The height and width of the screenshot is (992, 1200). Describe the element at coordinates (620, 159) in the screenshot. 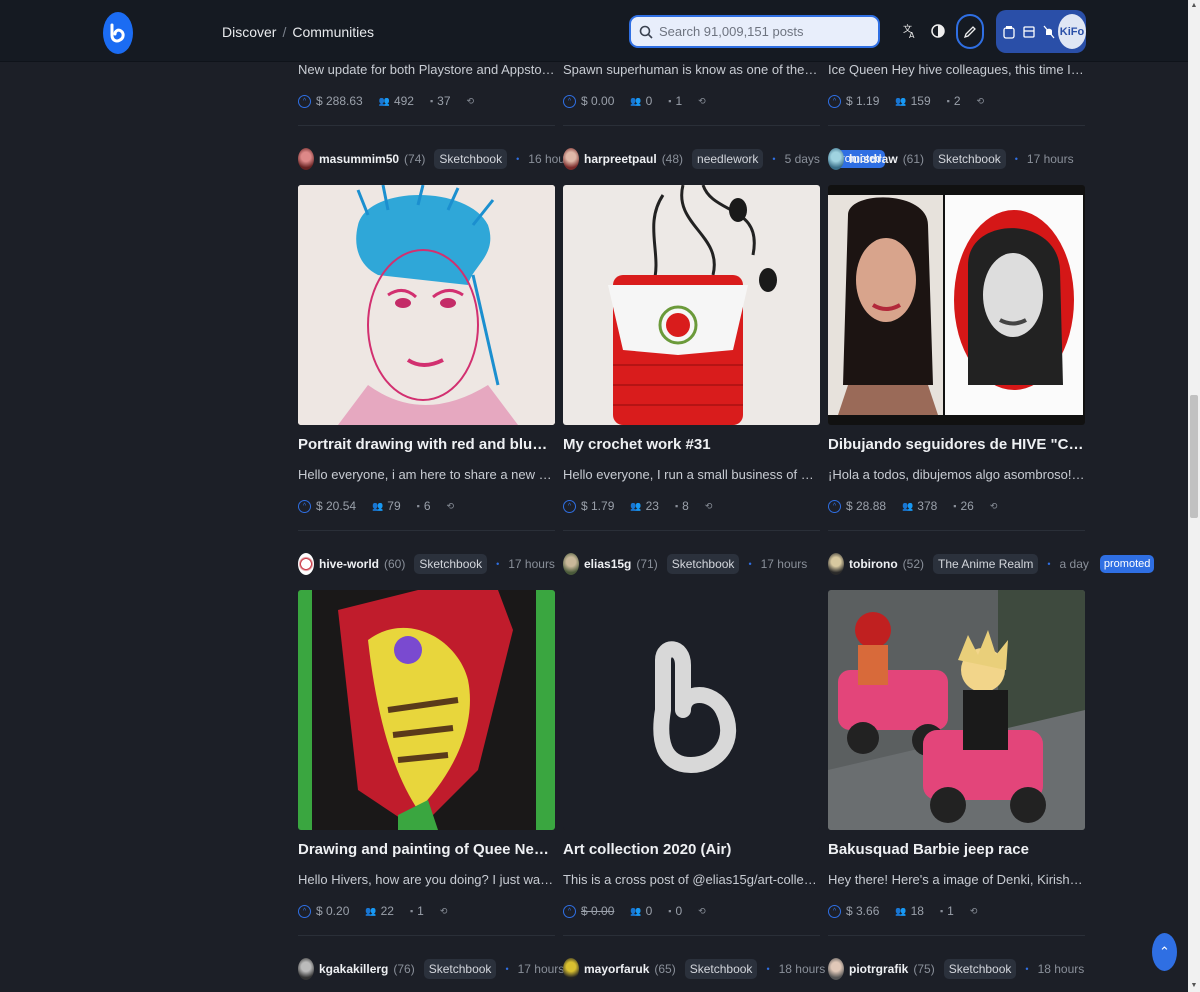

I see `author-name: harpreetpaul` at that location.